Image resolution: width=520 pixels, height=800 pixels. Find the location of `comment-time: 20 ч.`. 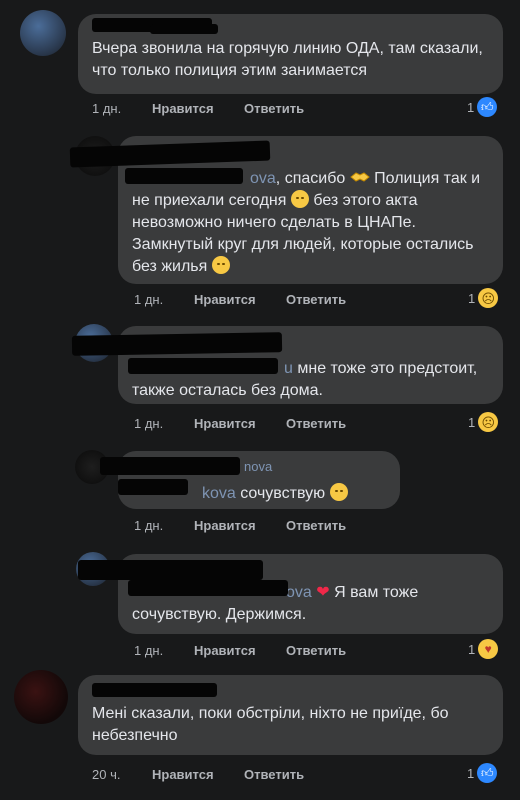

comment-time: 20 ч. is located at coordinates (122, 774).